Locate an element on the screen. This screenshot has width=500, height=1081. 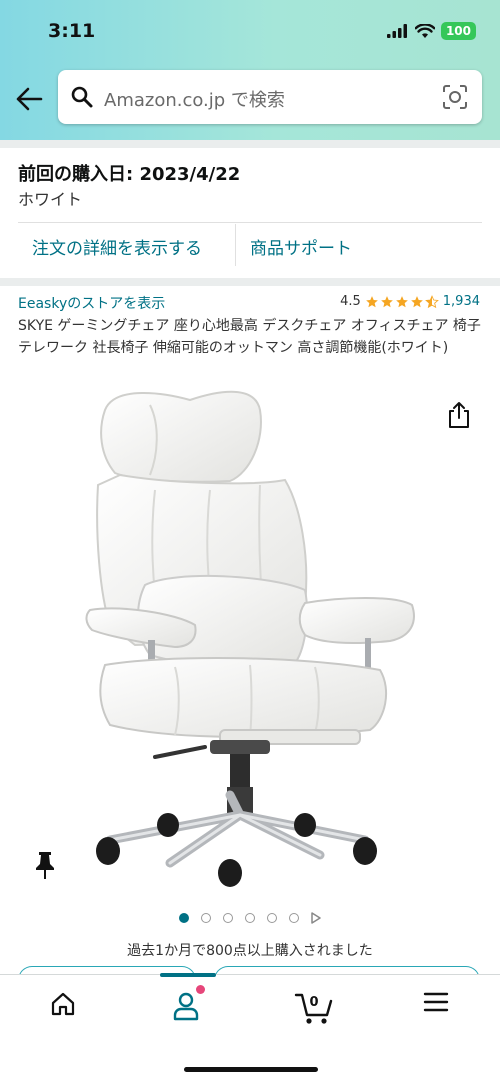
search-input: Amazon.co.jp で検索 is located at coordinates (270, 97).